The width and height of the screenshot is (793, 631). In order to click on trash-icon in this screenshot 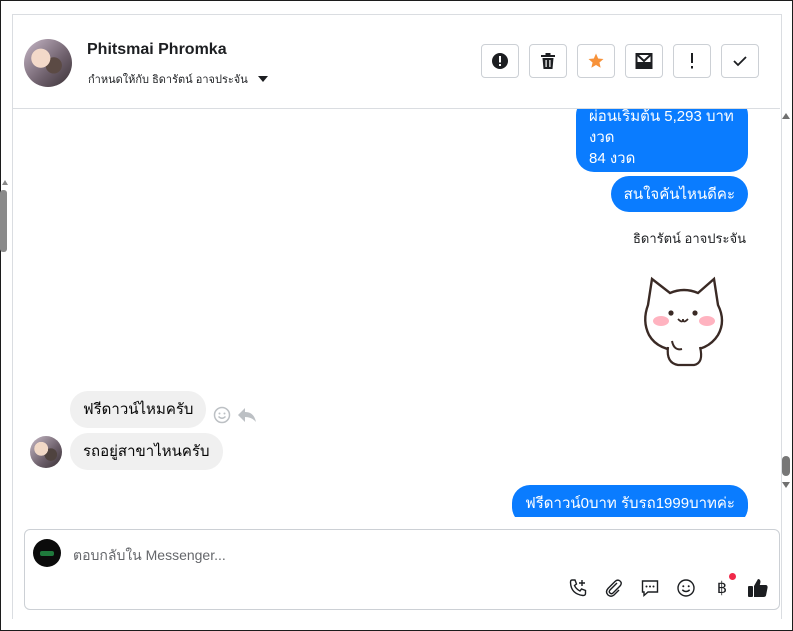, I will do `click(548, 61)`.